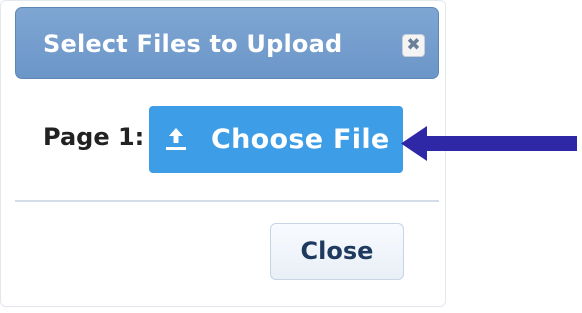 This screenshot has width=582, height=313. I want to click on page-label: Page 1:, so click(94, 137).